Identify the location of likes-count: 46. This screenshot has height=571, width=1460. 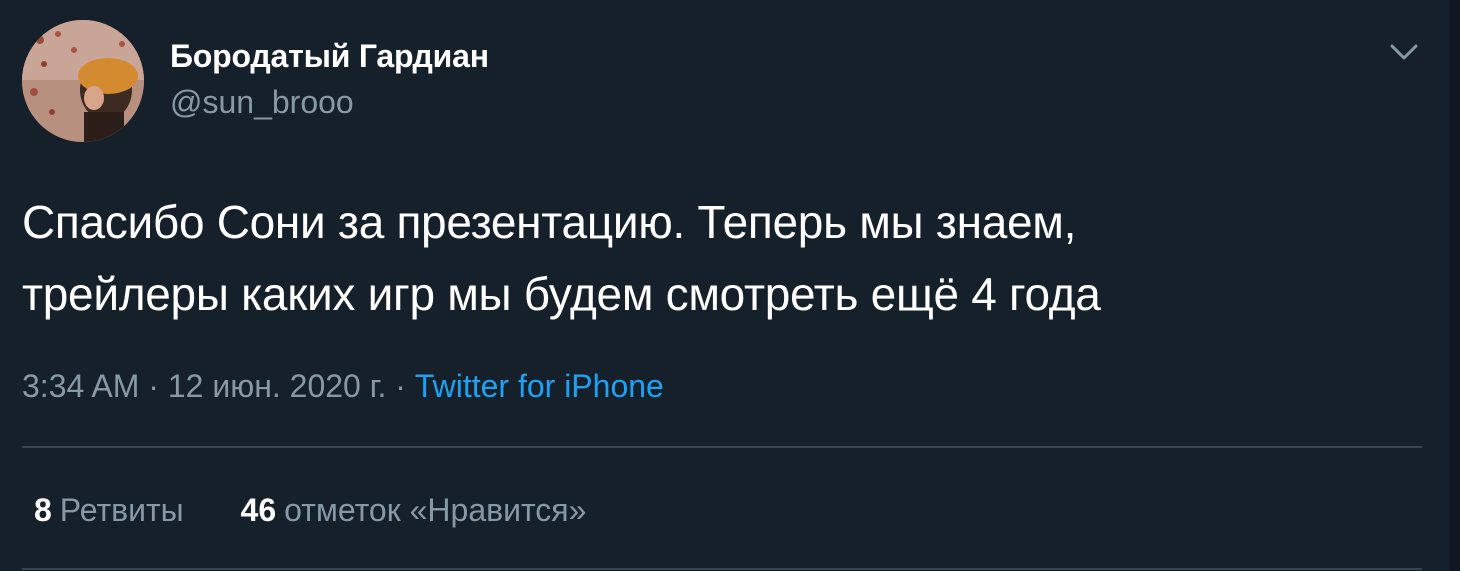
(258, 510).